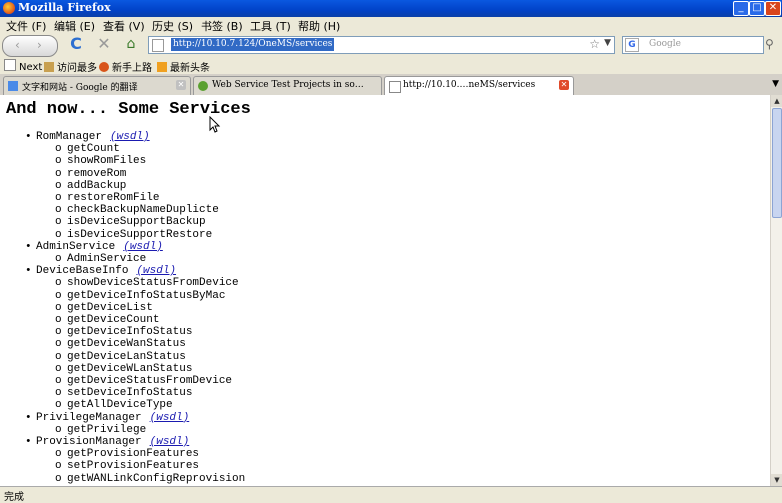  I want to click on menu-tools: 工具 (T), so click(270, 26).